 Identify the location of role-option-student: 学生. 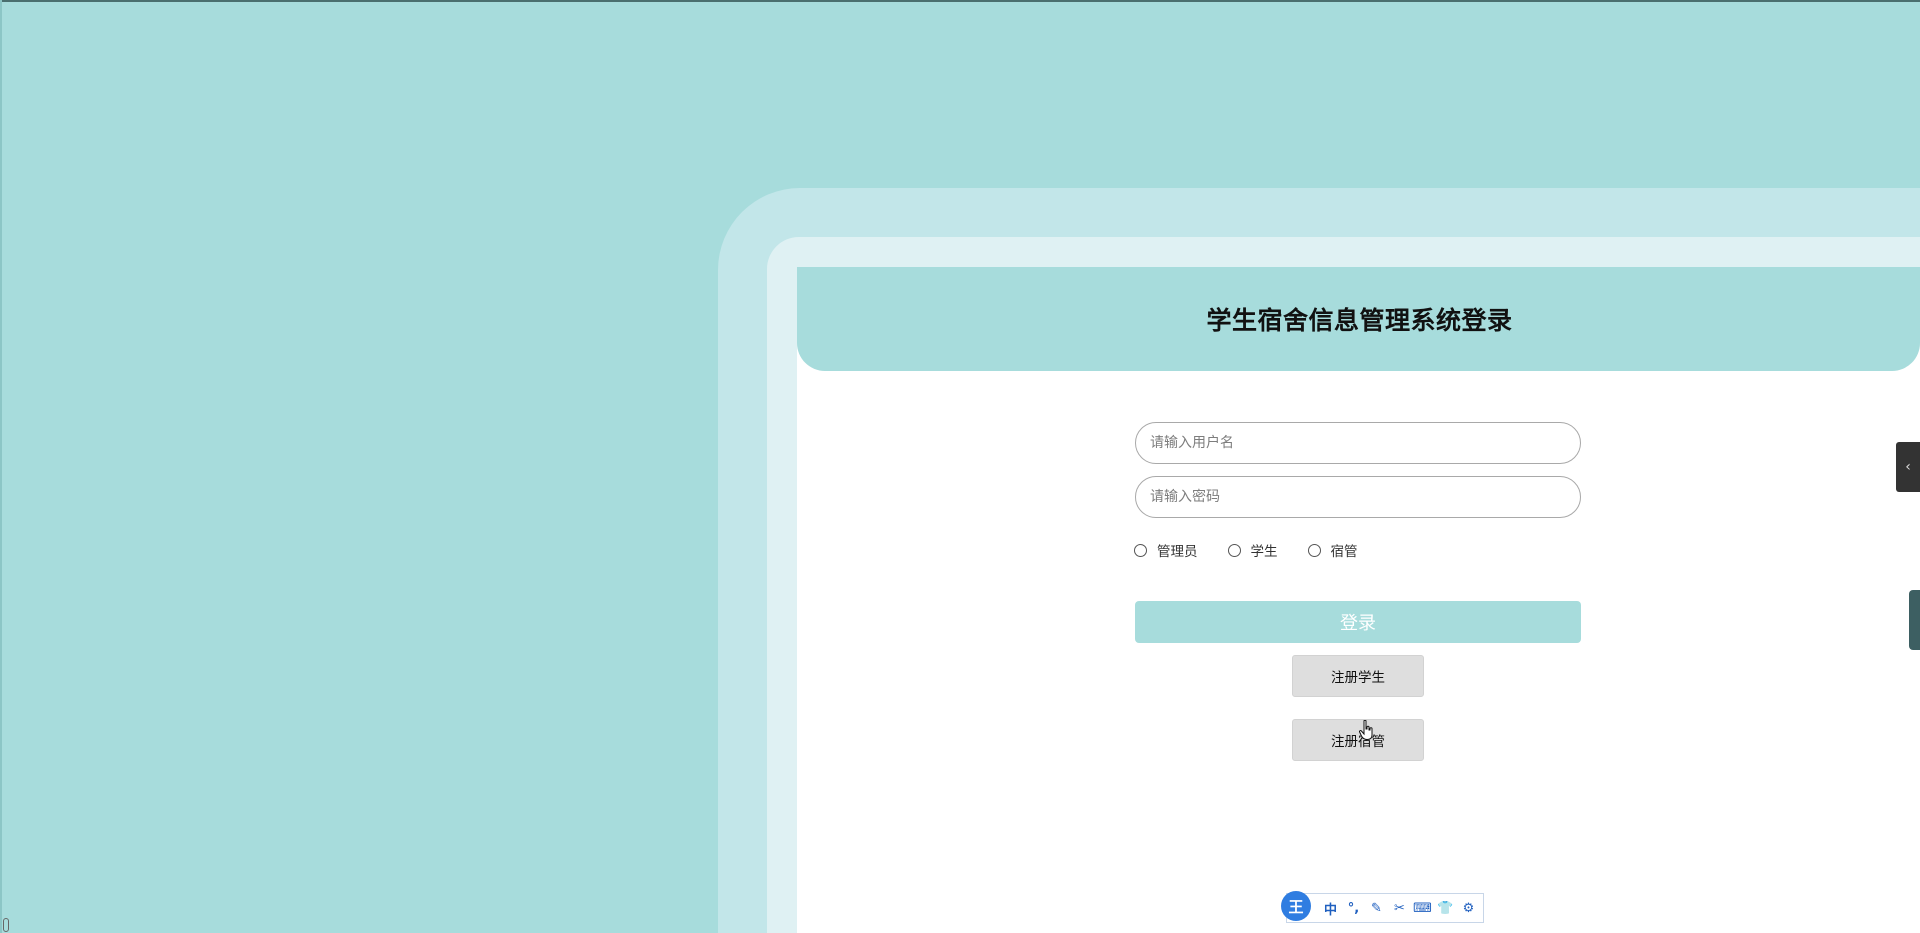
(1252, 550).